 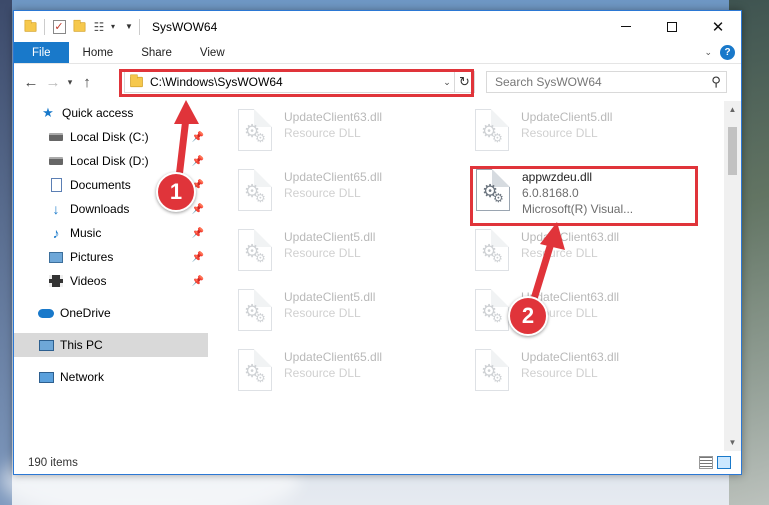 I want to click on properties-icon: ✓, so click(x=59, y=27).